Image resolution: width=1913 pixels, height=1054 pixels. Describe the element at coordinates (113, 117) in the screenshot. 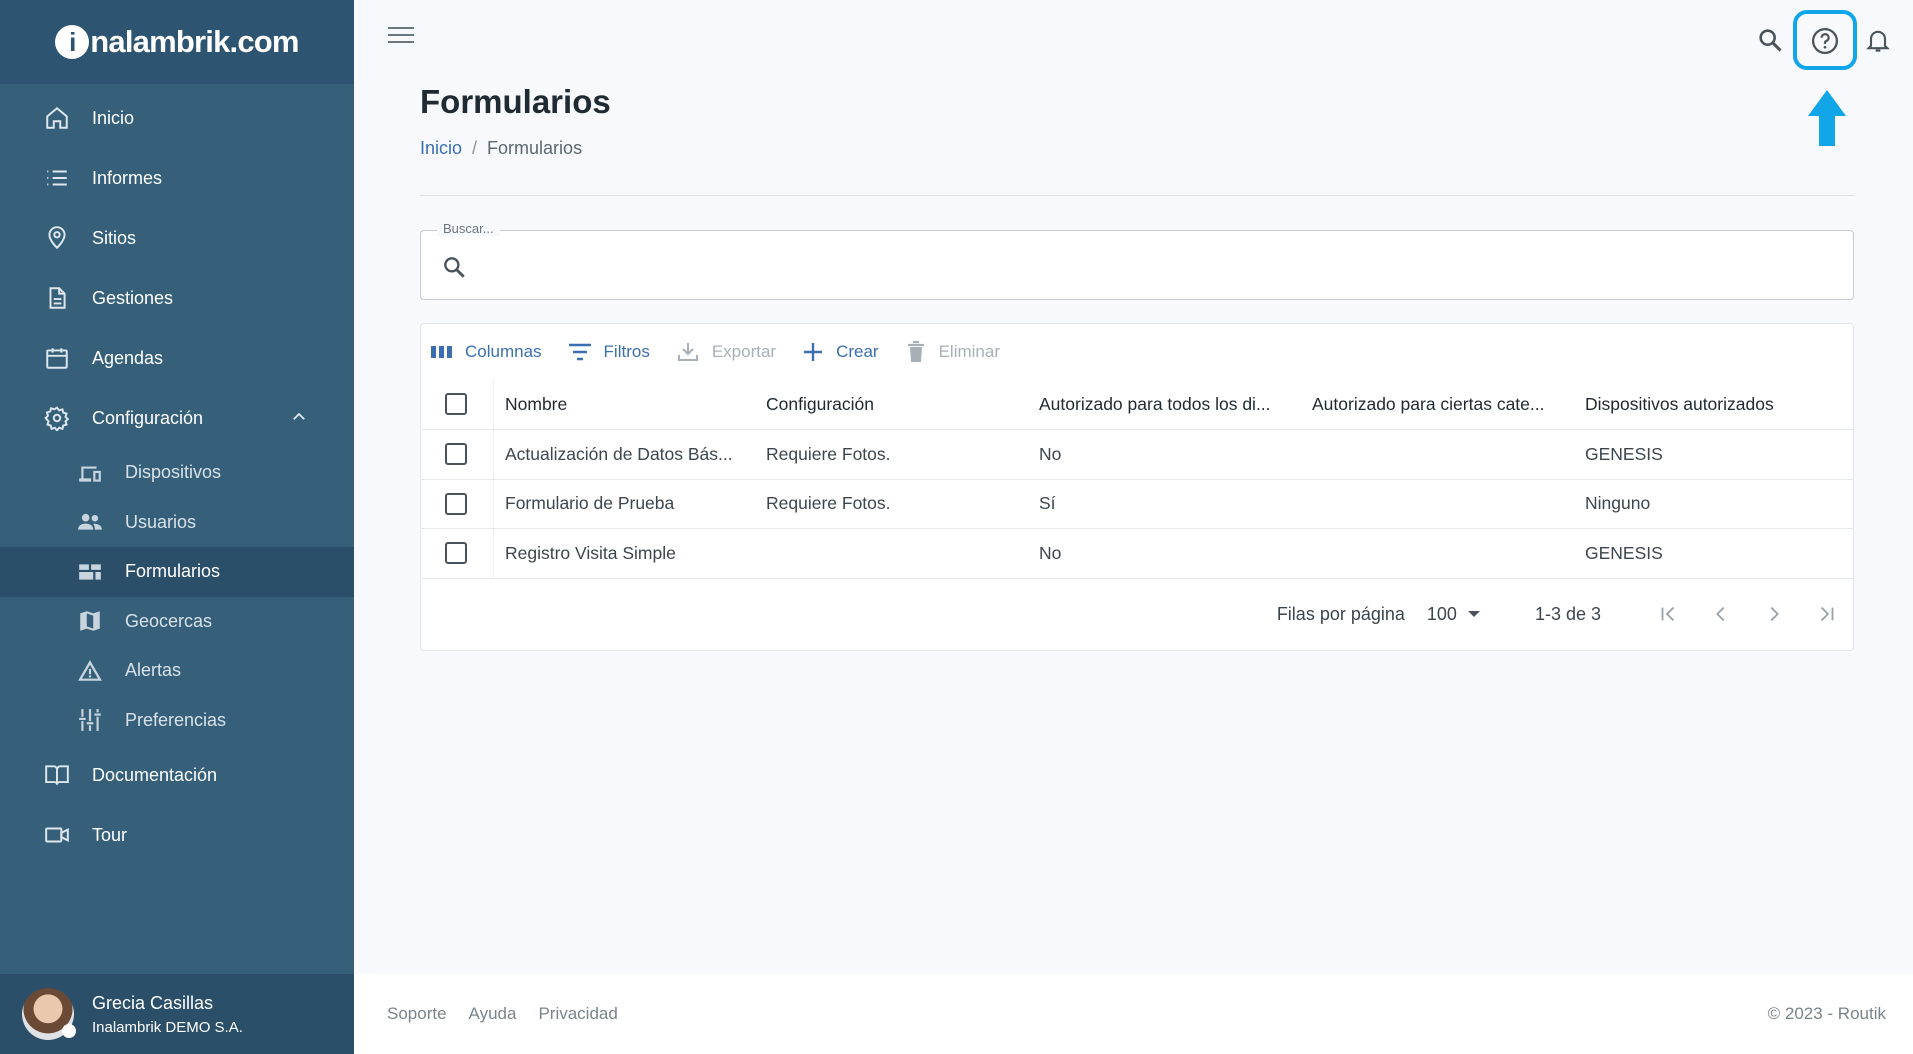

I see `sidebar-item-label: Inicio` at that location.